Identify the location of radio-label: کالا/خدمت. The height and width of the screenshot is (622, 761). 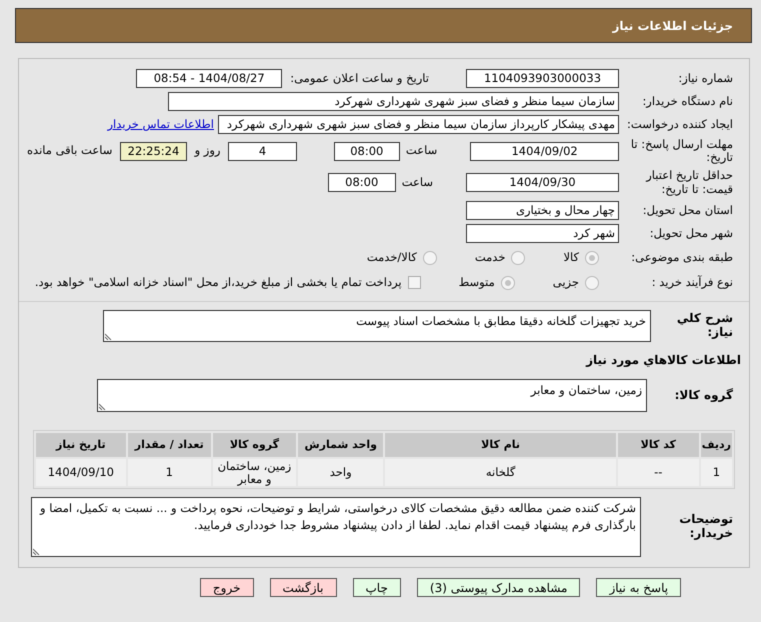
(391, 257).